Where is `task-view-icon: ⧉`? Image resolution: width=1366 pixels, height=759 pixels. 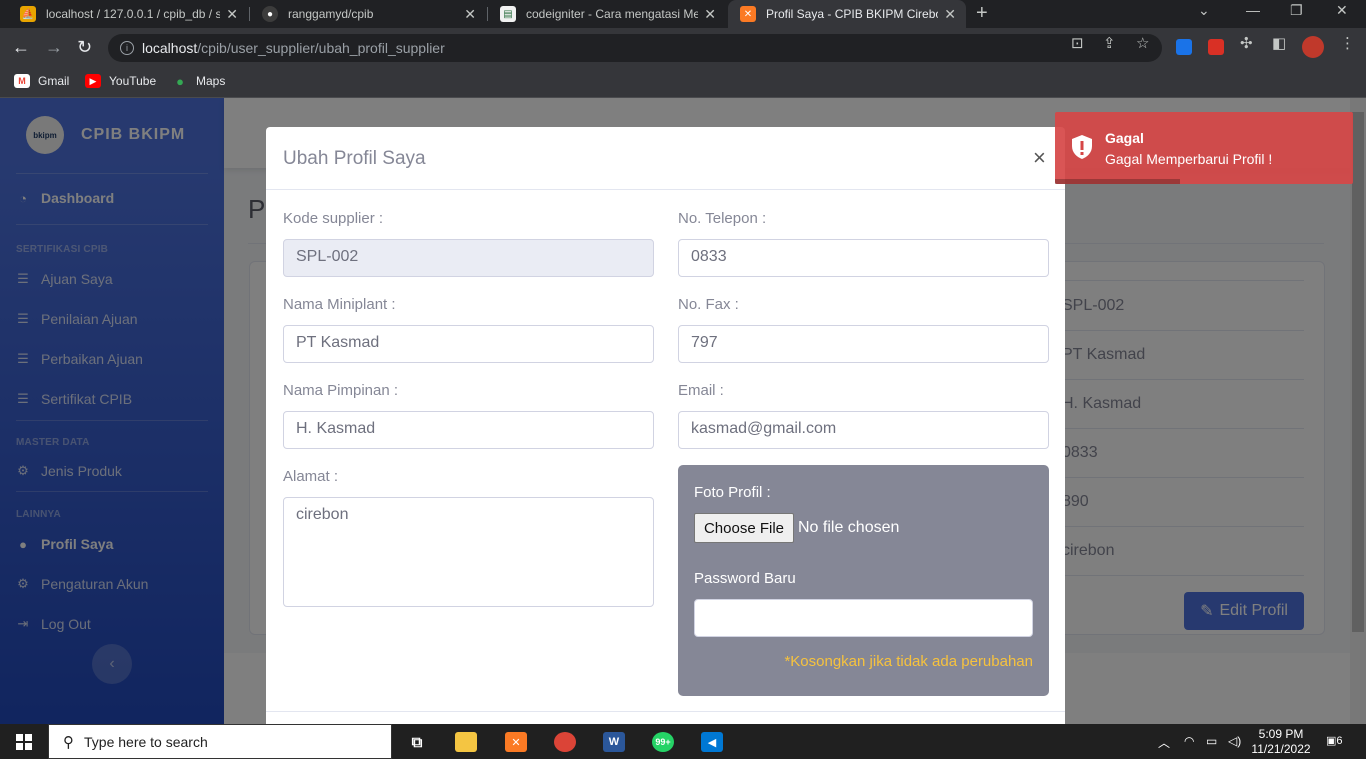 task-view-icon: ⧉ is located at coordinates (417, 742).